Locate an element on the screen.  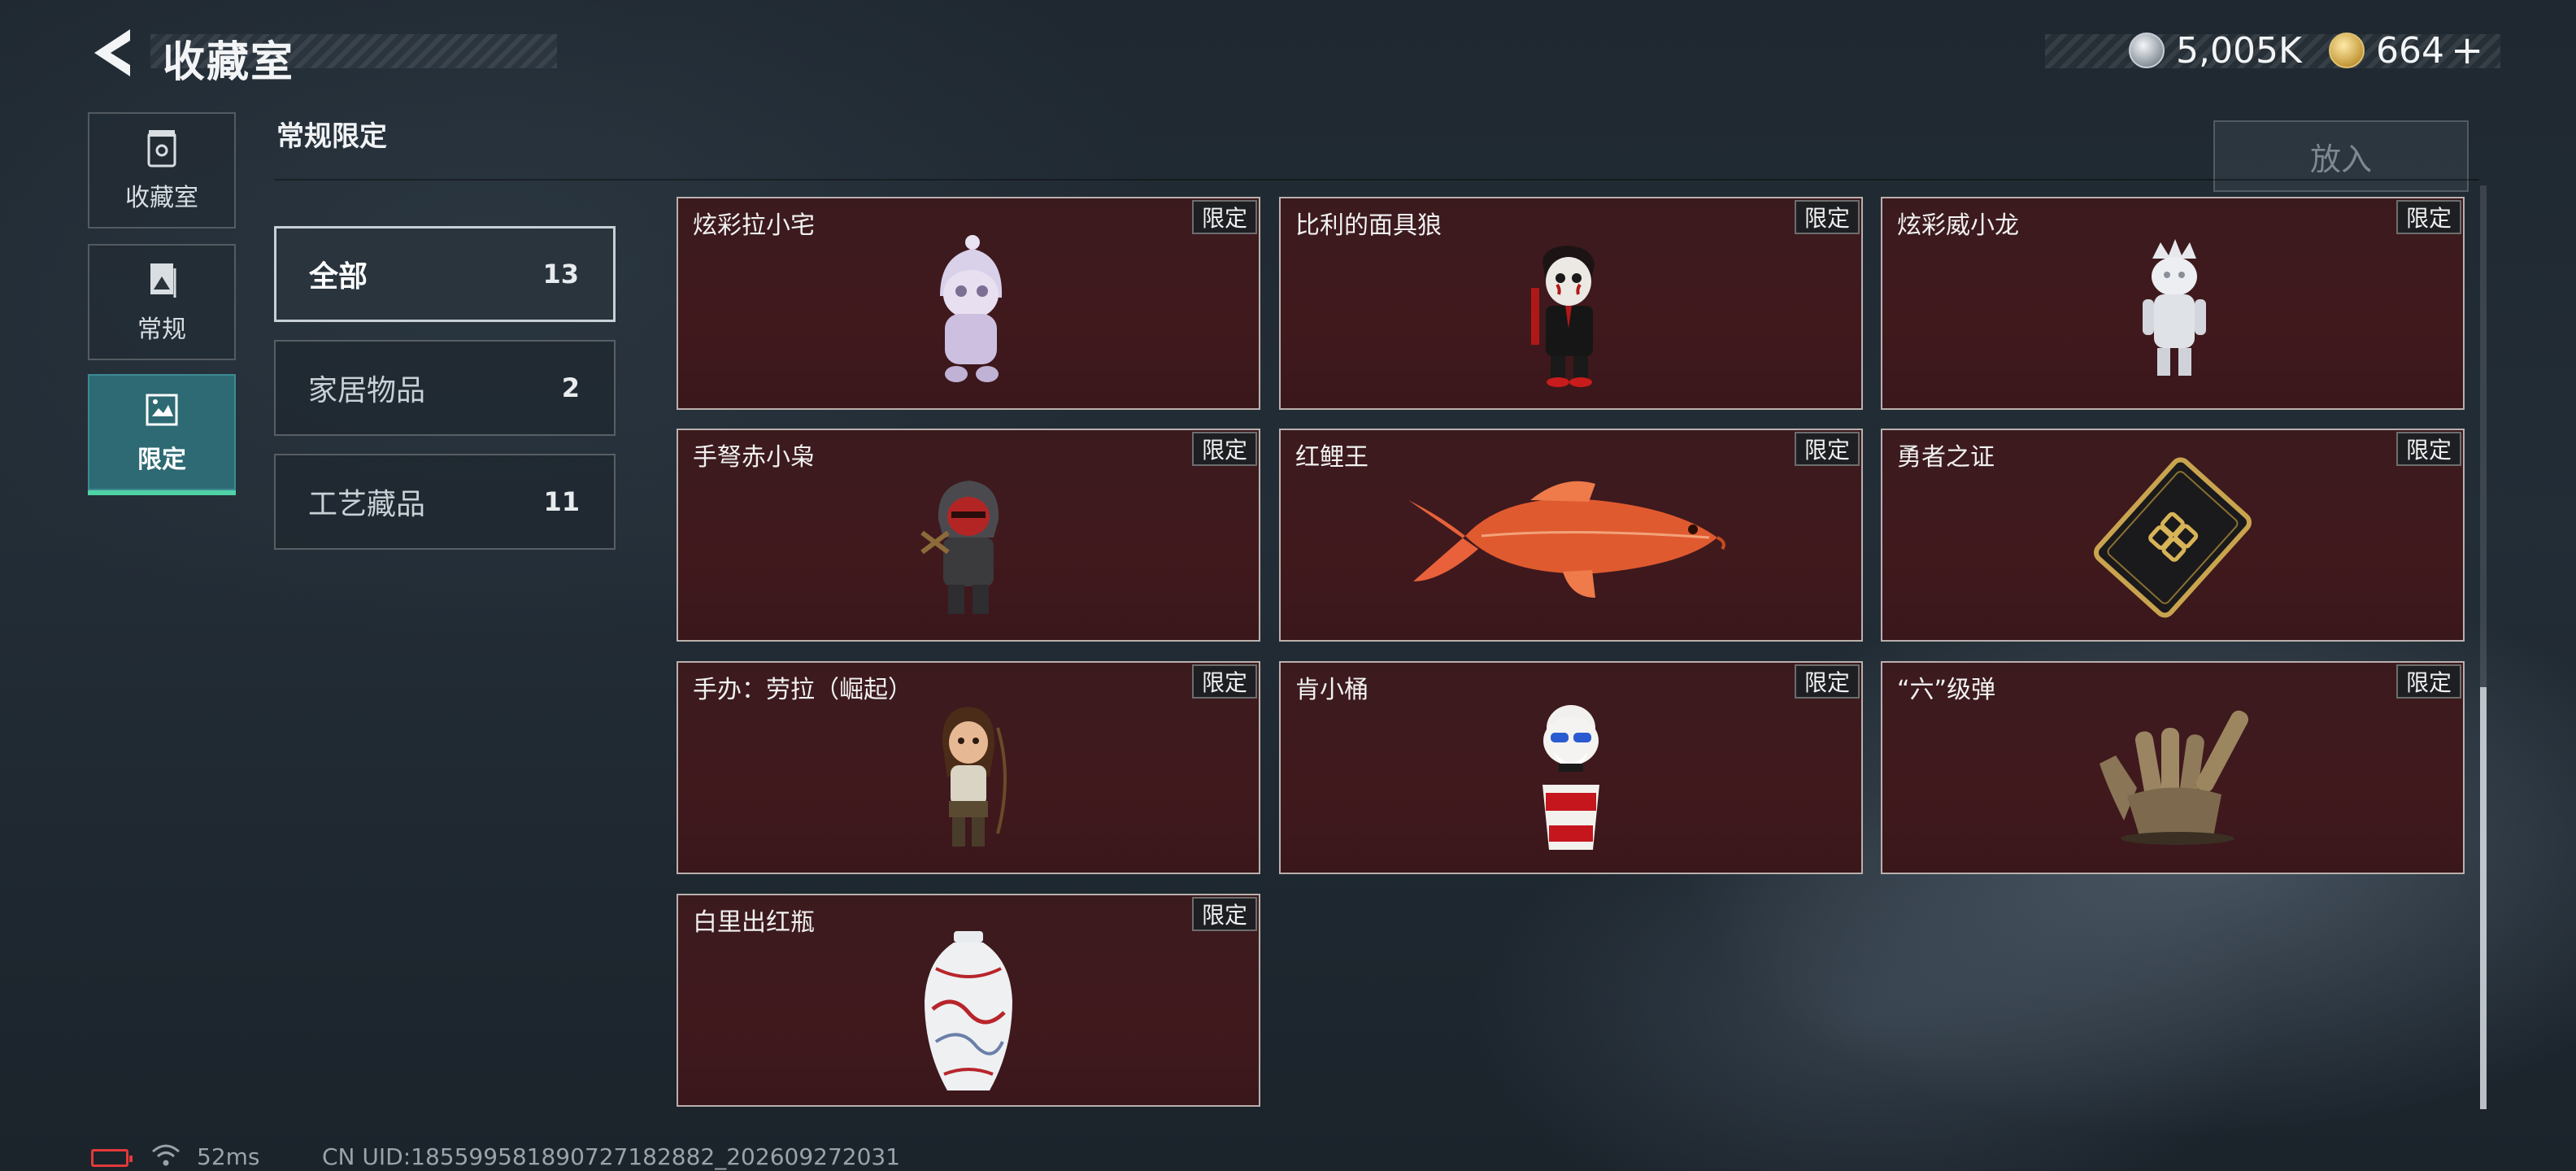
item-name: 炫彩拉小宅 is located at coordinates (754, 226).